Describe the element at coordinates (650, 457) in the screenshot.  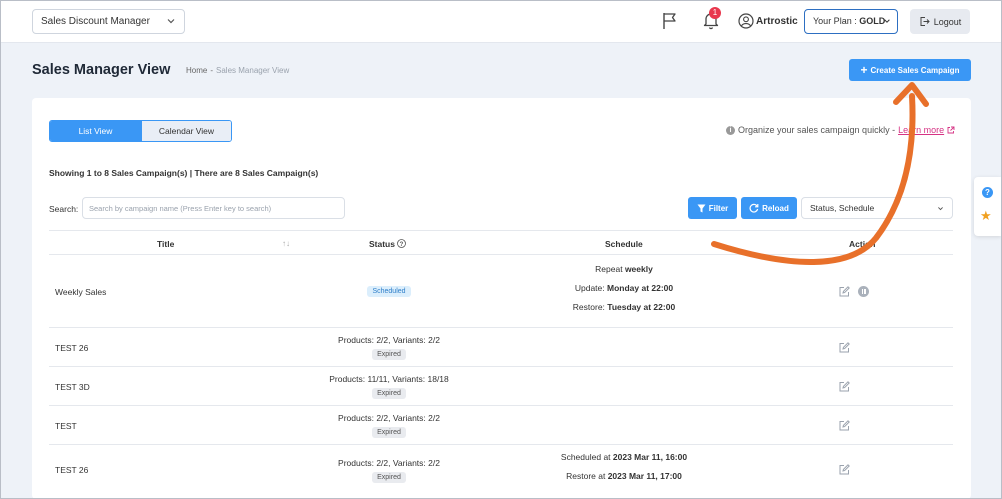
I see `schedule-start-value: 2023 Mar 11, 16:00` at that location.